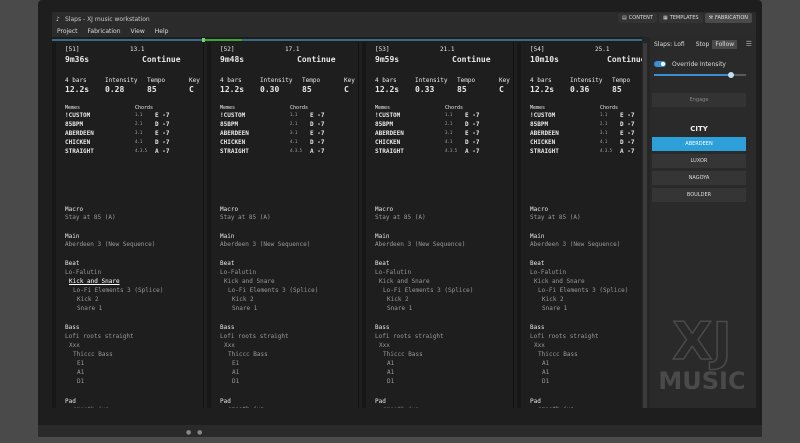 This screenshot has width=800, height=443. Describe the element at coordinates (728, 18) in the screenshot. I see `fabrication-button: ⚒ FABRICATION` at that location.